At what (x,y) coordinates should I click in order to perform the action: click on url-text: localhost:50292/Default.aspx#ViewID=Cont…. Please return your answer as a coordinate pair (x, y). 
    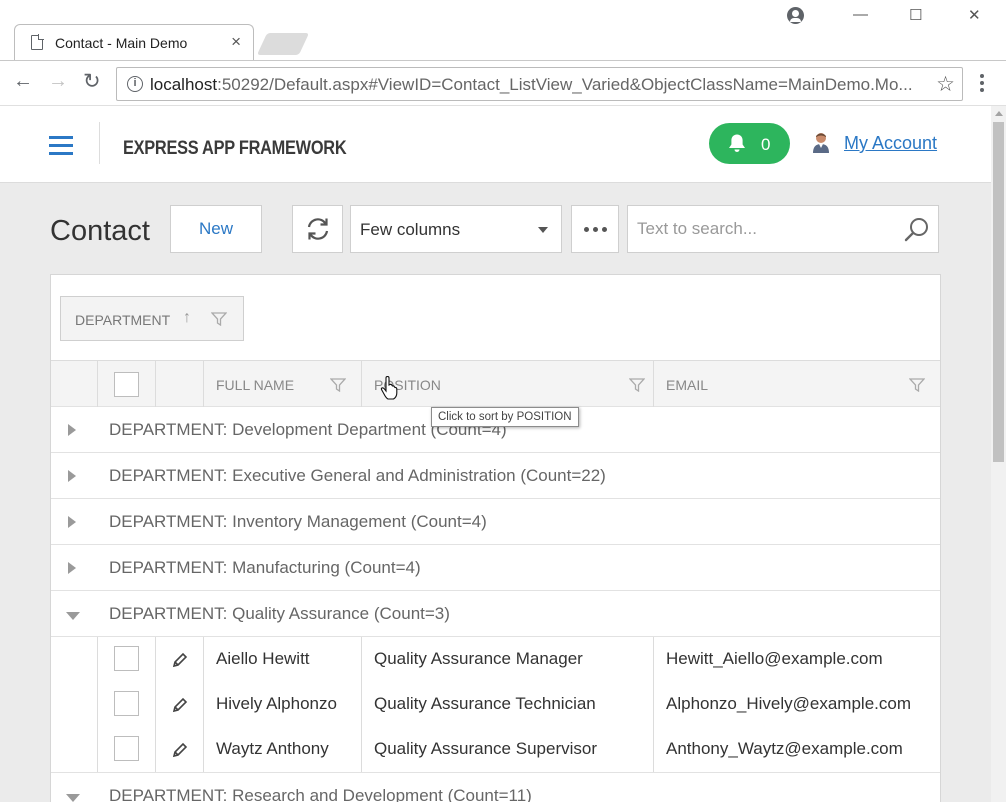
    Looking at the image, I should click on (537, 85).